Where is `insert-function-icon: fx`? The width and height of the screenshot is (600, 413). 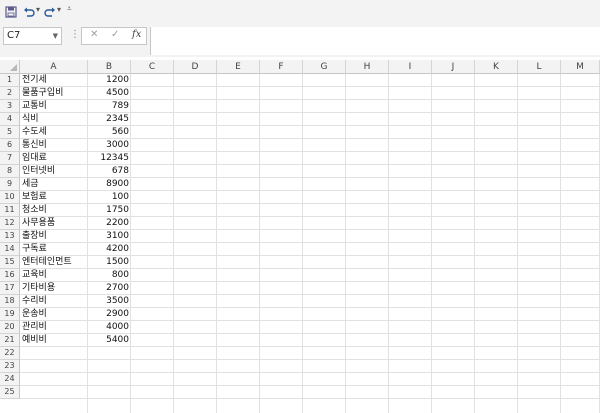
insert-function-icon: fx is located at coordinates (136, 34).